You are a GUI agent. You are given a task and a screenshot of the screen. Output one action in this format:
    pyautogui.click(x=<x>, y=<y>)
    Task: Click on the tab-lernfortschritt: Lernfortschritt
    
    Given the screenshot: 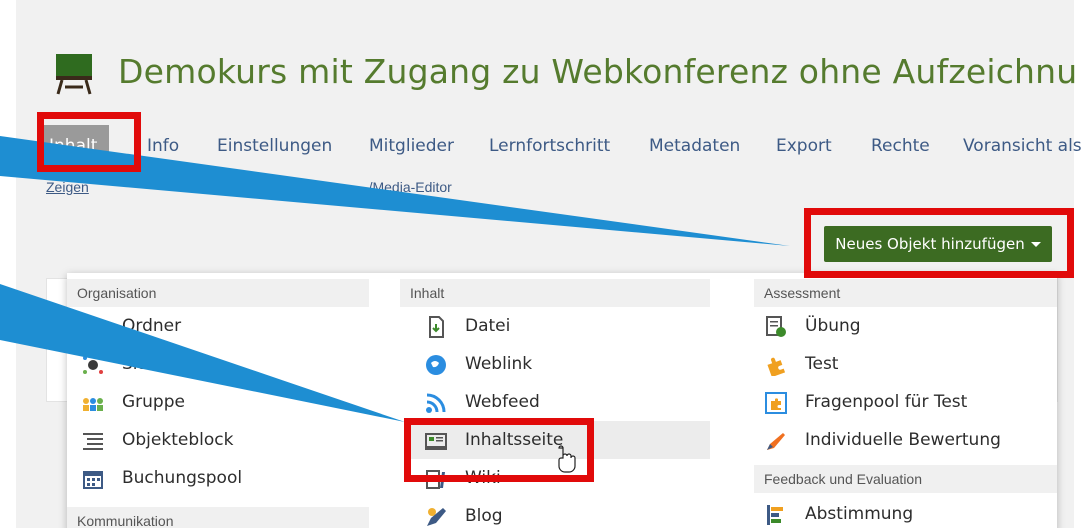 What is the action you would take?
    pyautogui.click(x=549, y=146)
    